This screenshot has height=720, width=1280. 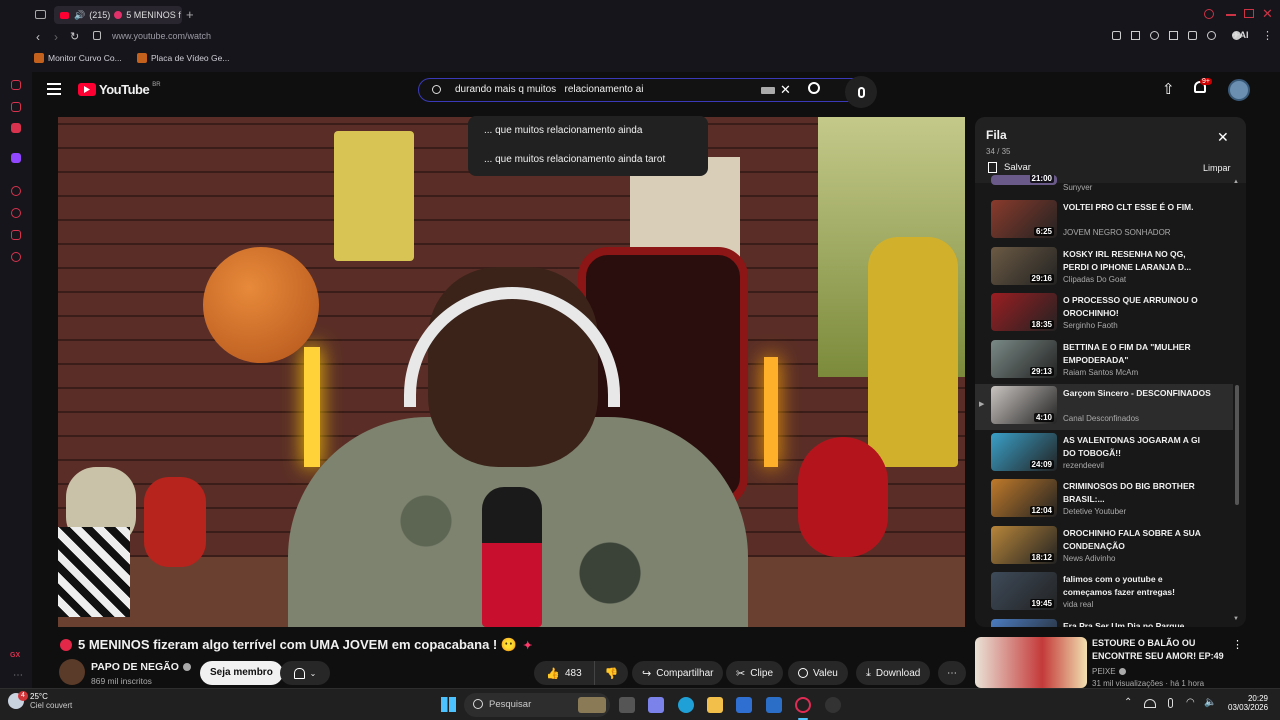 I want to click on reload-button: ↻, so click(x=74, y=36).